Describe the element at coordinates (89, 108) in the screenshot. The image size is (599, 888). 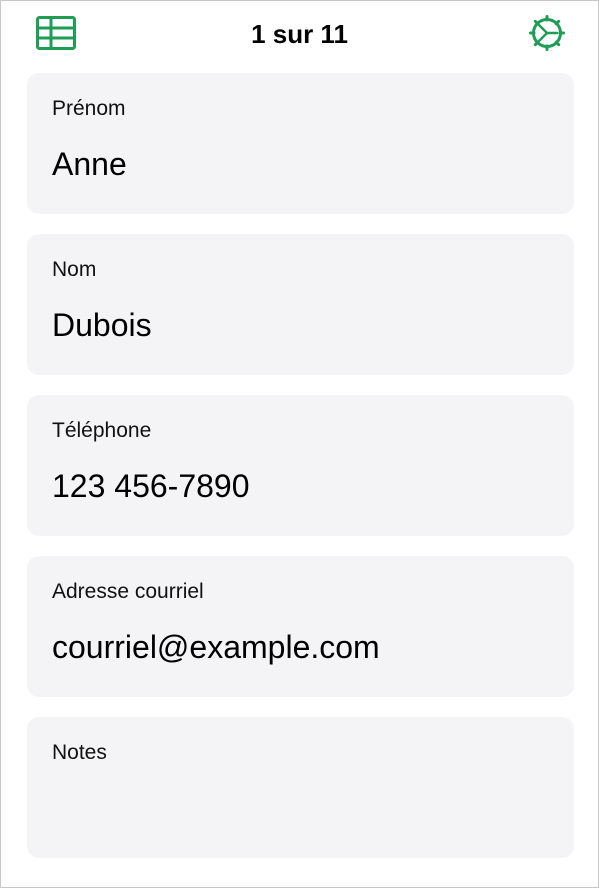
I see `field-label: Prénom` at that location.